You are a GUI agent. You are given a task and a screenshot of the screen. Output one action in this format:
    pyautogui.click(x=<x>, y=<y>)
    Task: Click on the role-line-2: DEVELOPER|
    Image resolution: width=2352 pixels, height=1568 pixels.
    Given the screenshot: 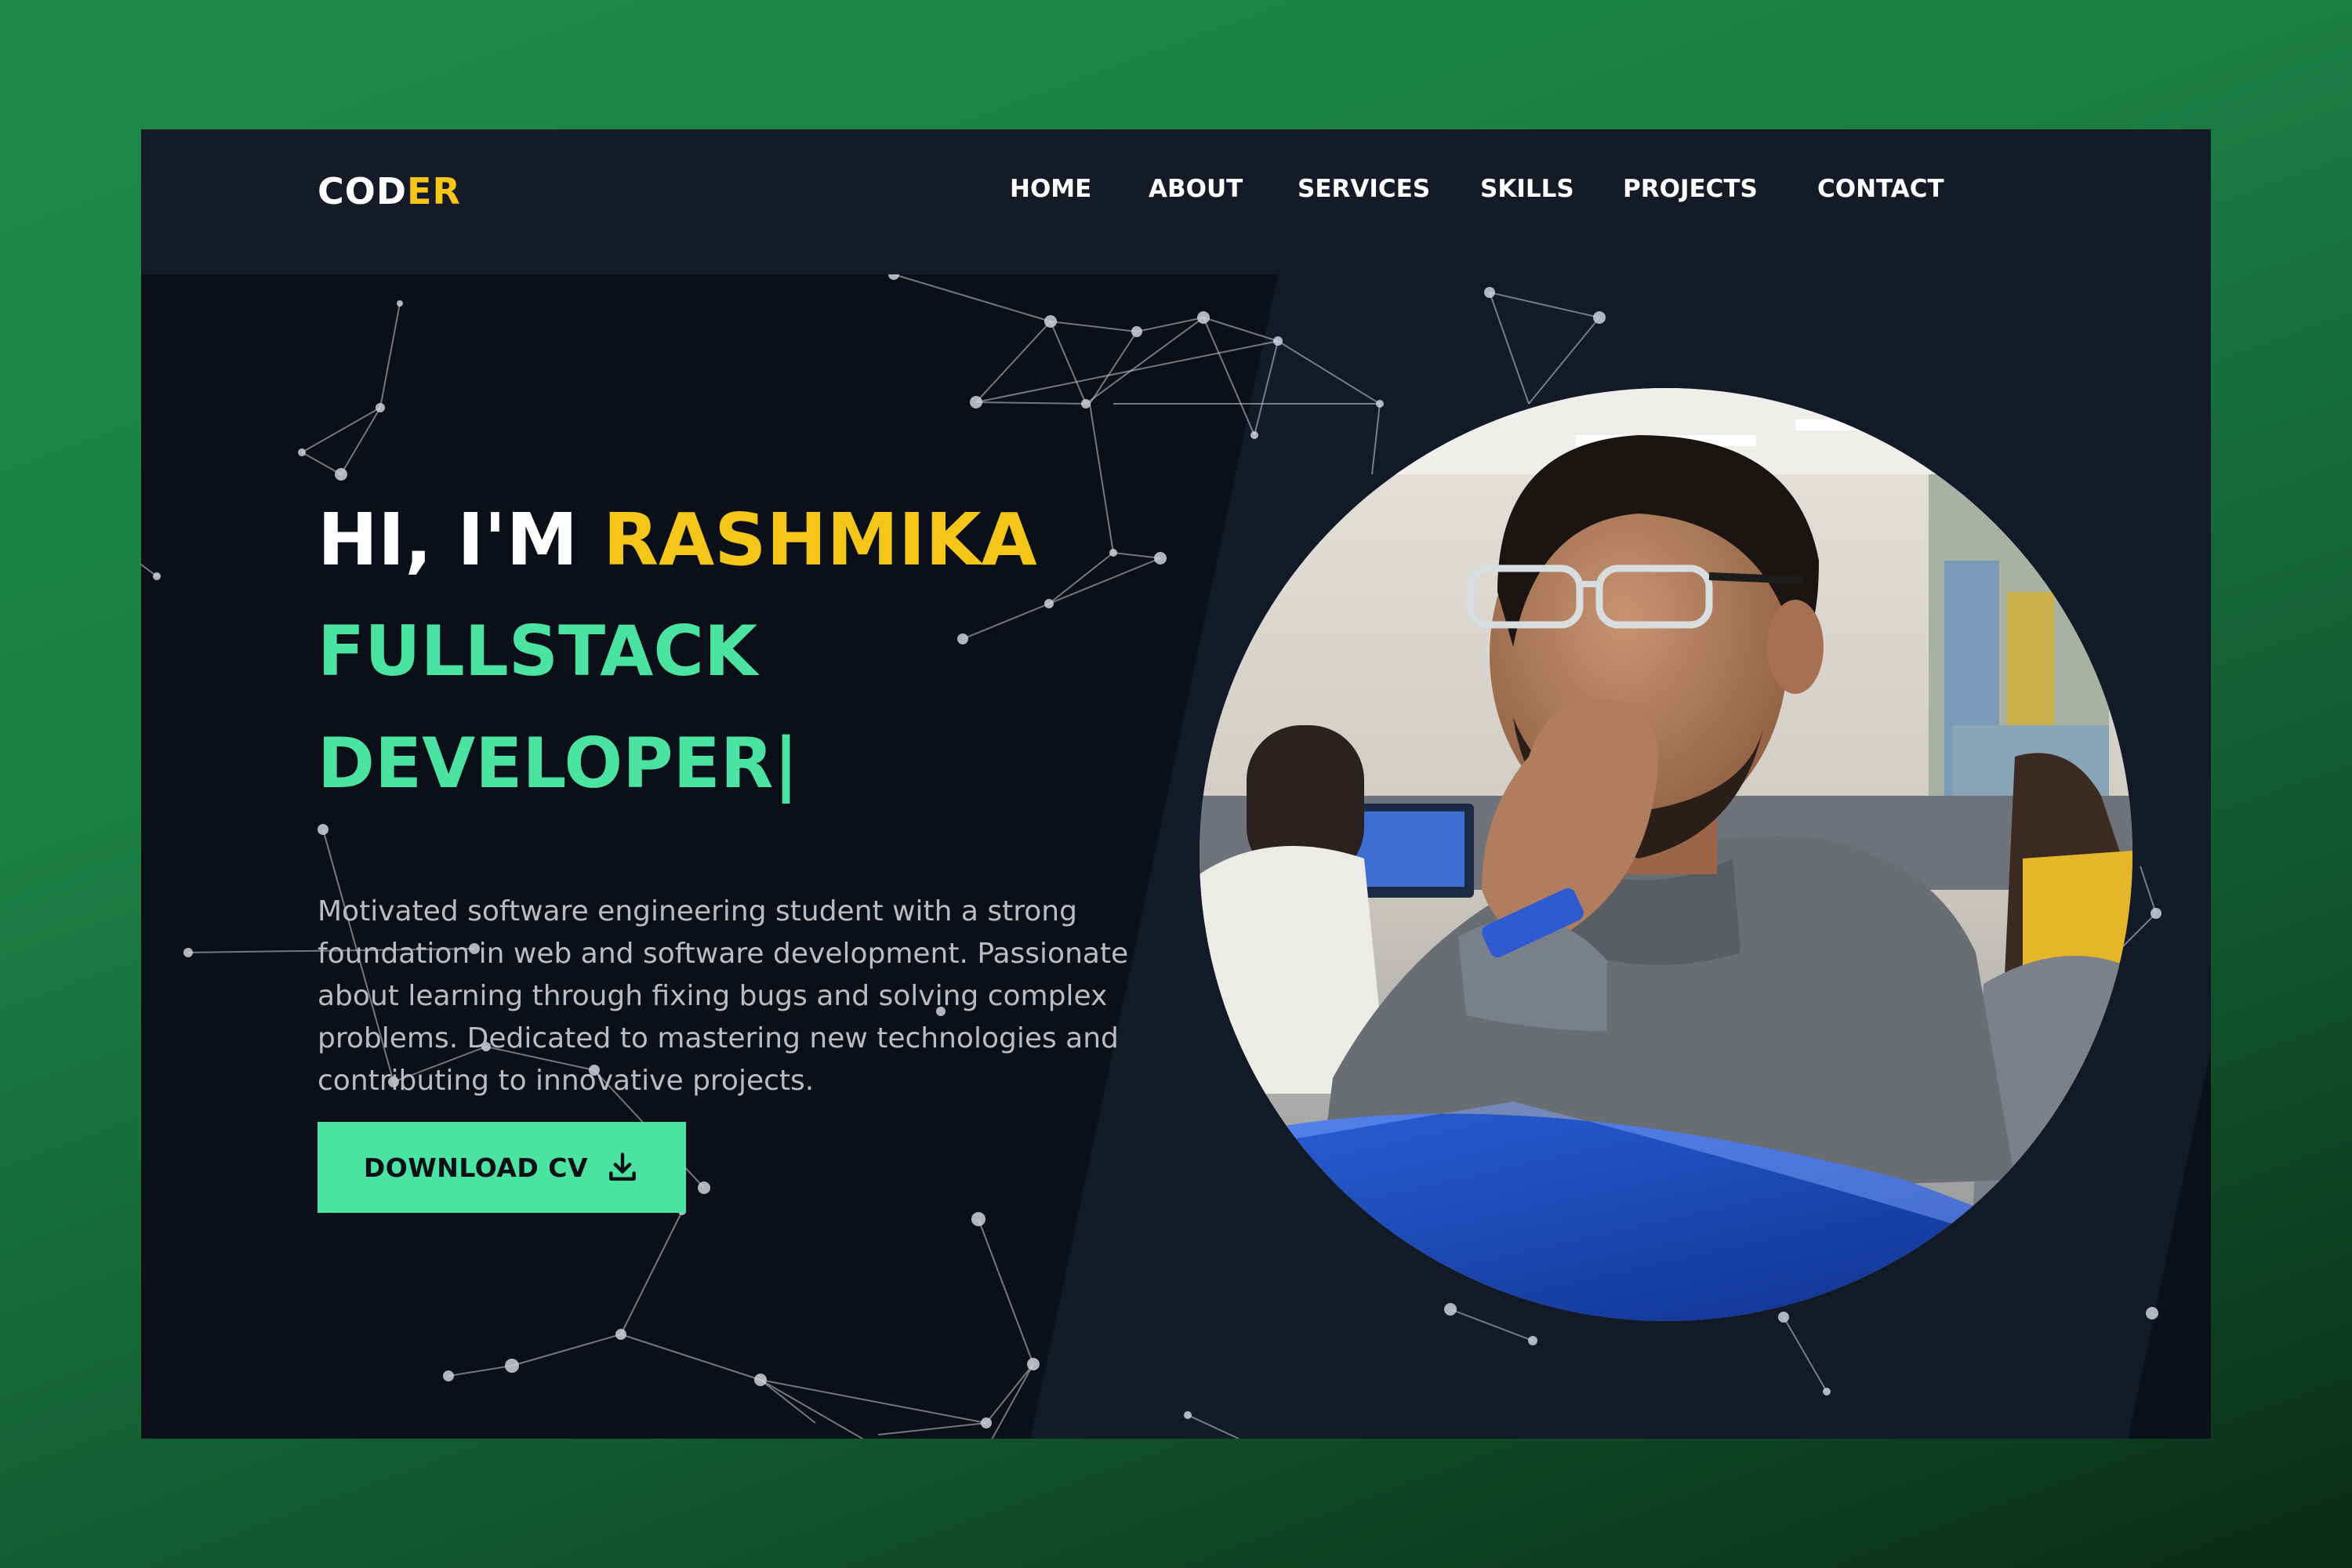 What is the action you would take?
    pyautogui.click(x=558, y=763)
    